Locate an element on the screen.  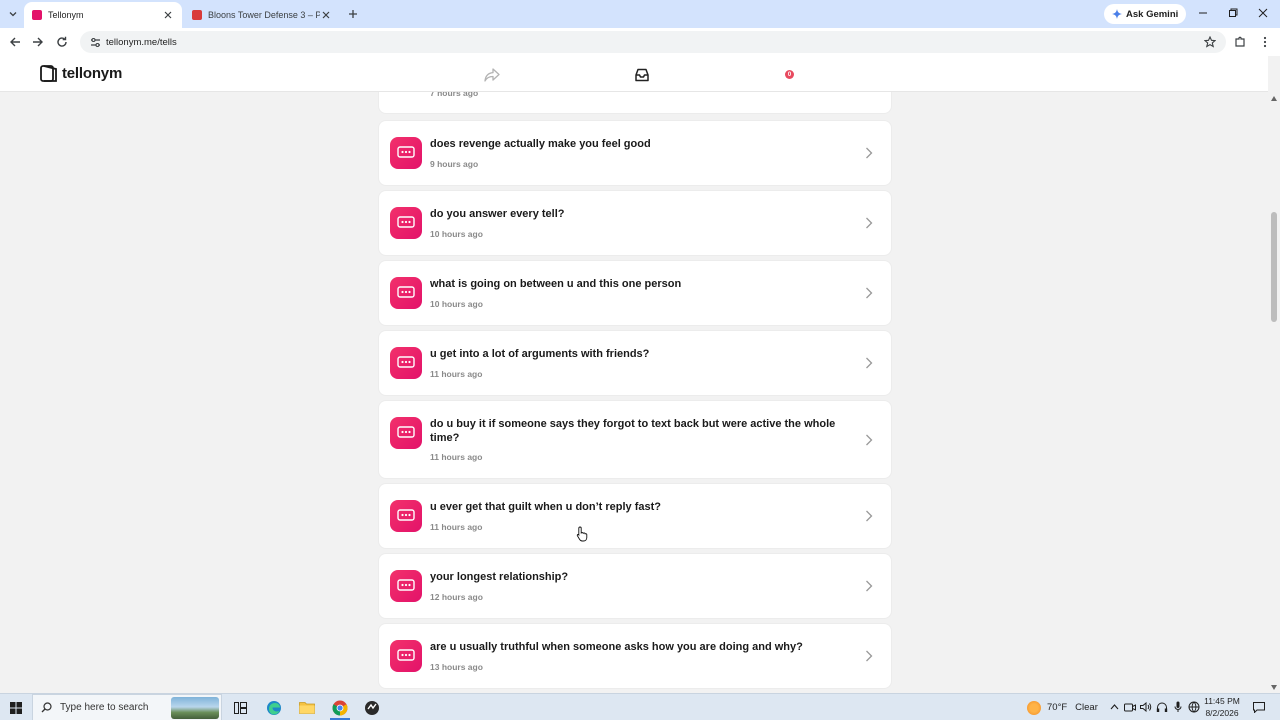
inbox-nav-button is located at coordinates (642, 75).